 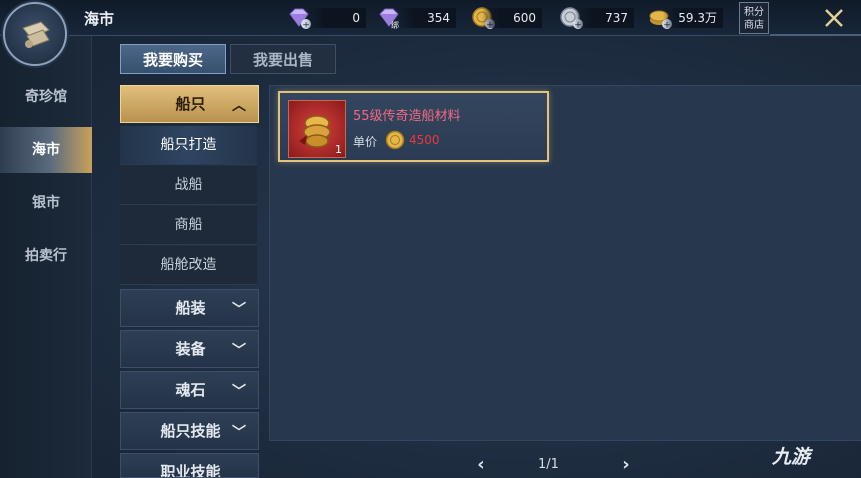 I want to click on category-label: 职业技能, so click(x=190, y=470).